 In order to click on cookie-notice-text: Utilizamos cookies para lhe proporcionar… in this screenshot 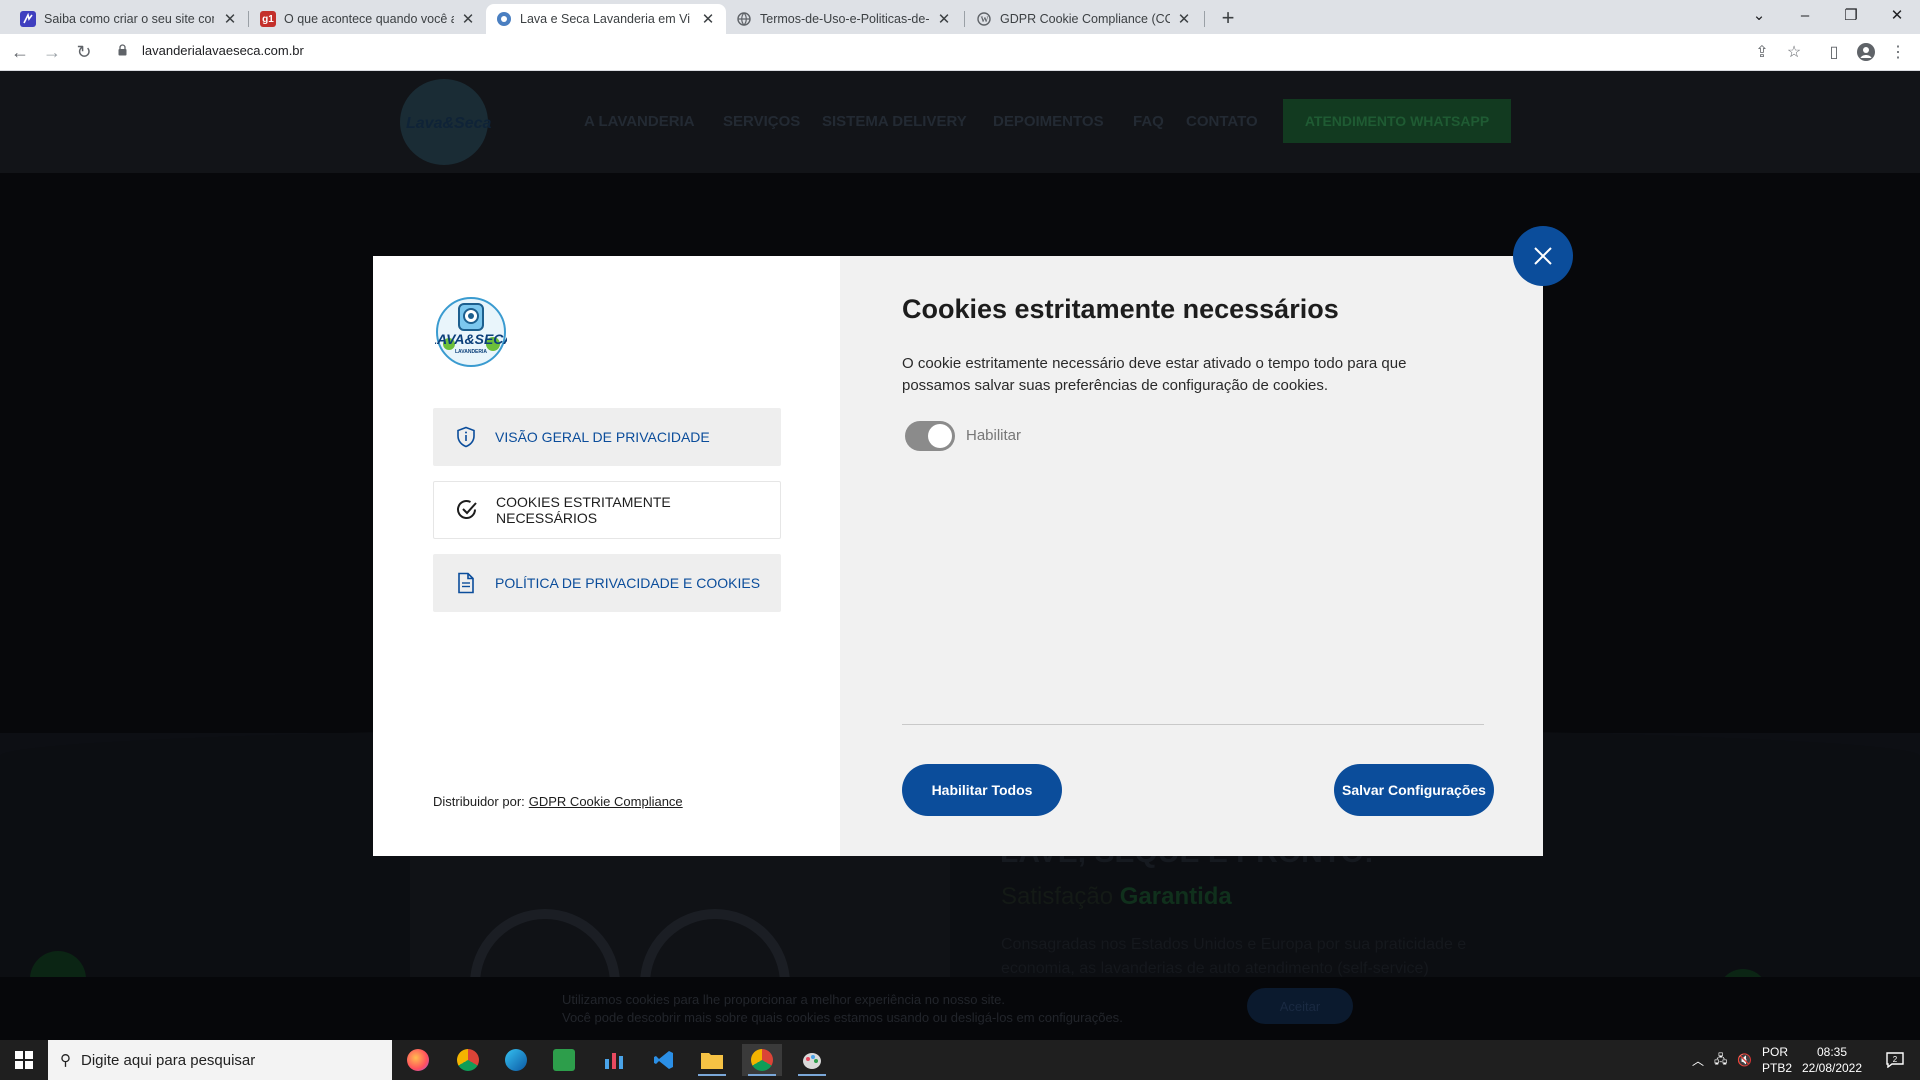, I will do `click(842, 1008)`.